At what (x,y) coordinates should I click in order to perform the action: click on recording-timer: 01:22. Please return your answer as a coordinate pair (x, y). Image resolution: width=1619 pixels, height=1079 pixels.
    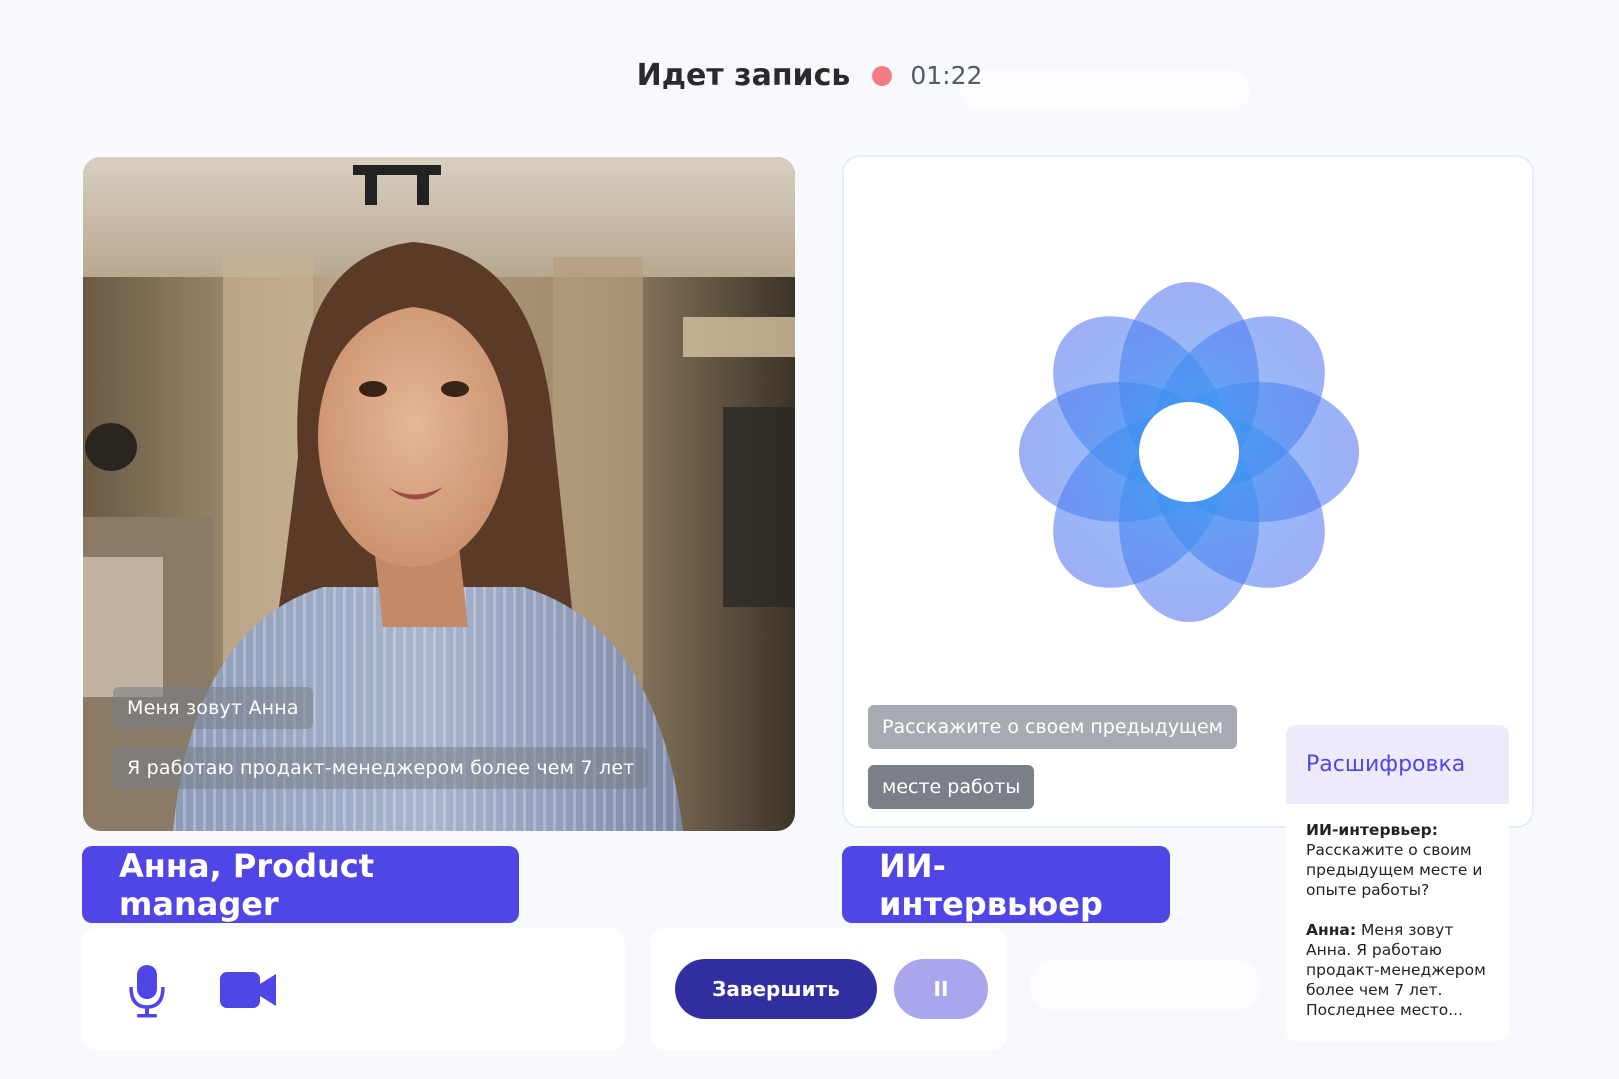
    Looking at the image, I should click on (946, 75).